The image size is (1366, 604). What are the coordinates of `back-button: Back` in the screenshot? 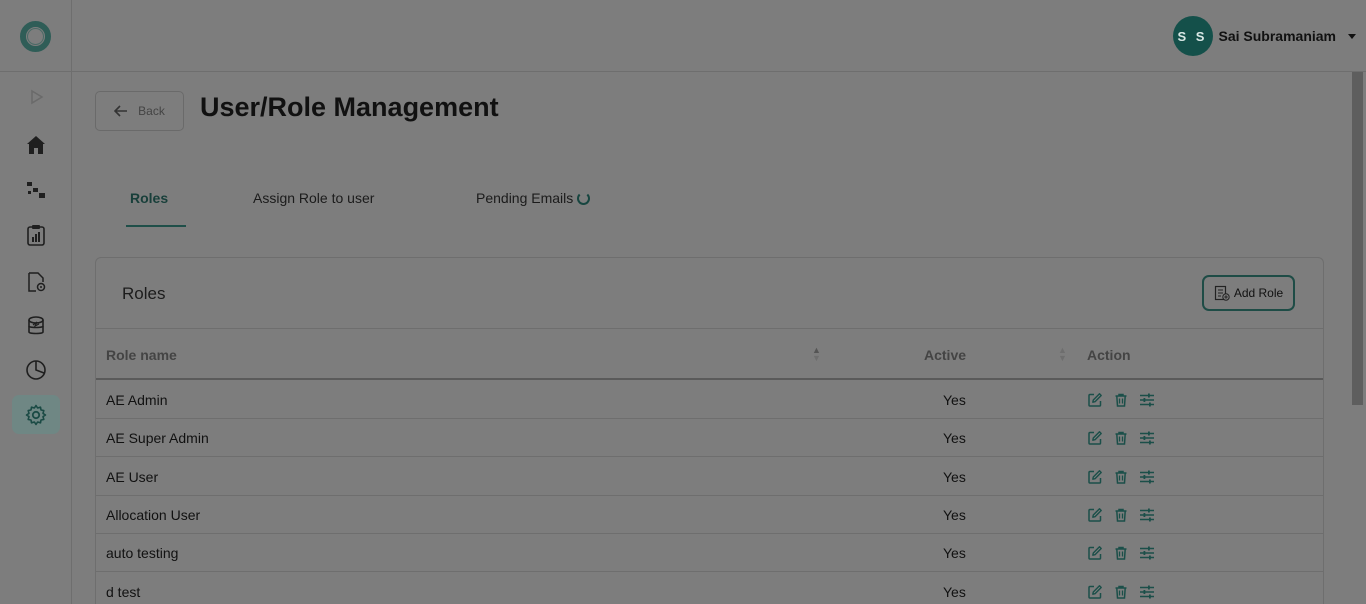 It's located at (139, 111).